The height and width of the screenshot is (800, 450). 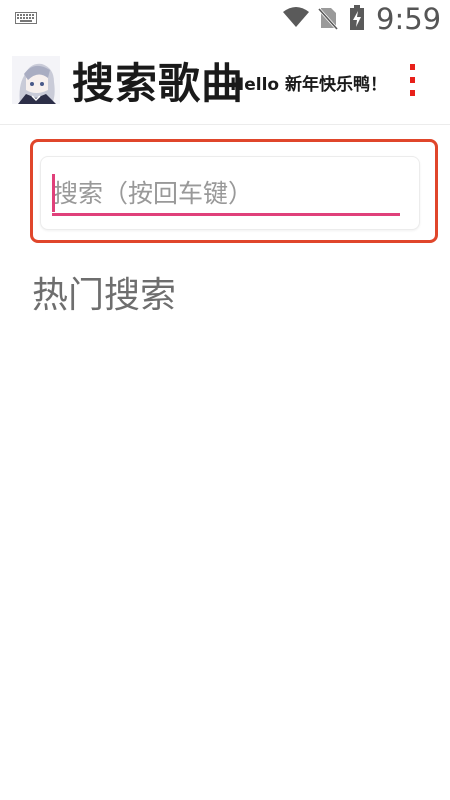 What do you see at coordinates (357, 17) in the screenshot?
I see `battery-charging-icon` at bounding box center [357, 17].